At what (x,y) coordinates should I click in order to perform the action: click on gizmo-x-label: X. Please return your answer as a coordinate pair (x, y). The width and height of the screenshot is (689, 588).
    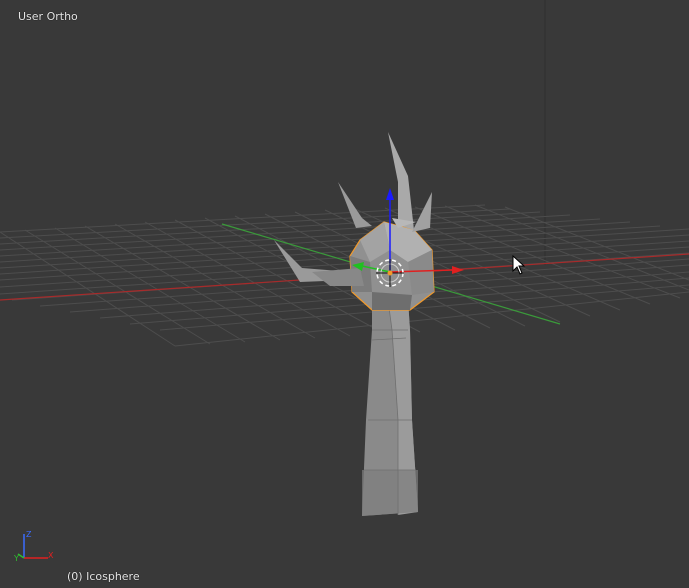
    Looking at the image, I should click on (51, 555).